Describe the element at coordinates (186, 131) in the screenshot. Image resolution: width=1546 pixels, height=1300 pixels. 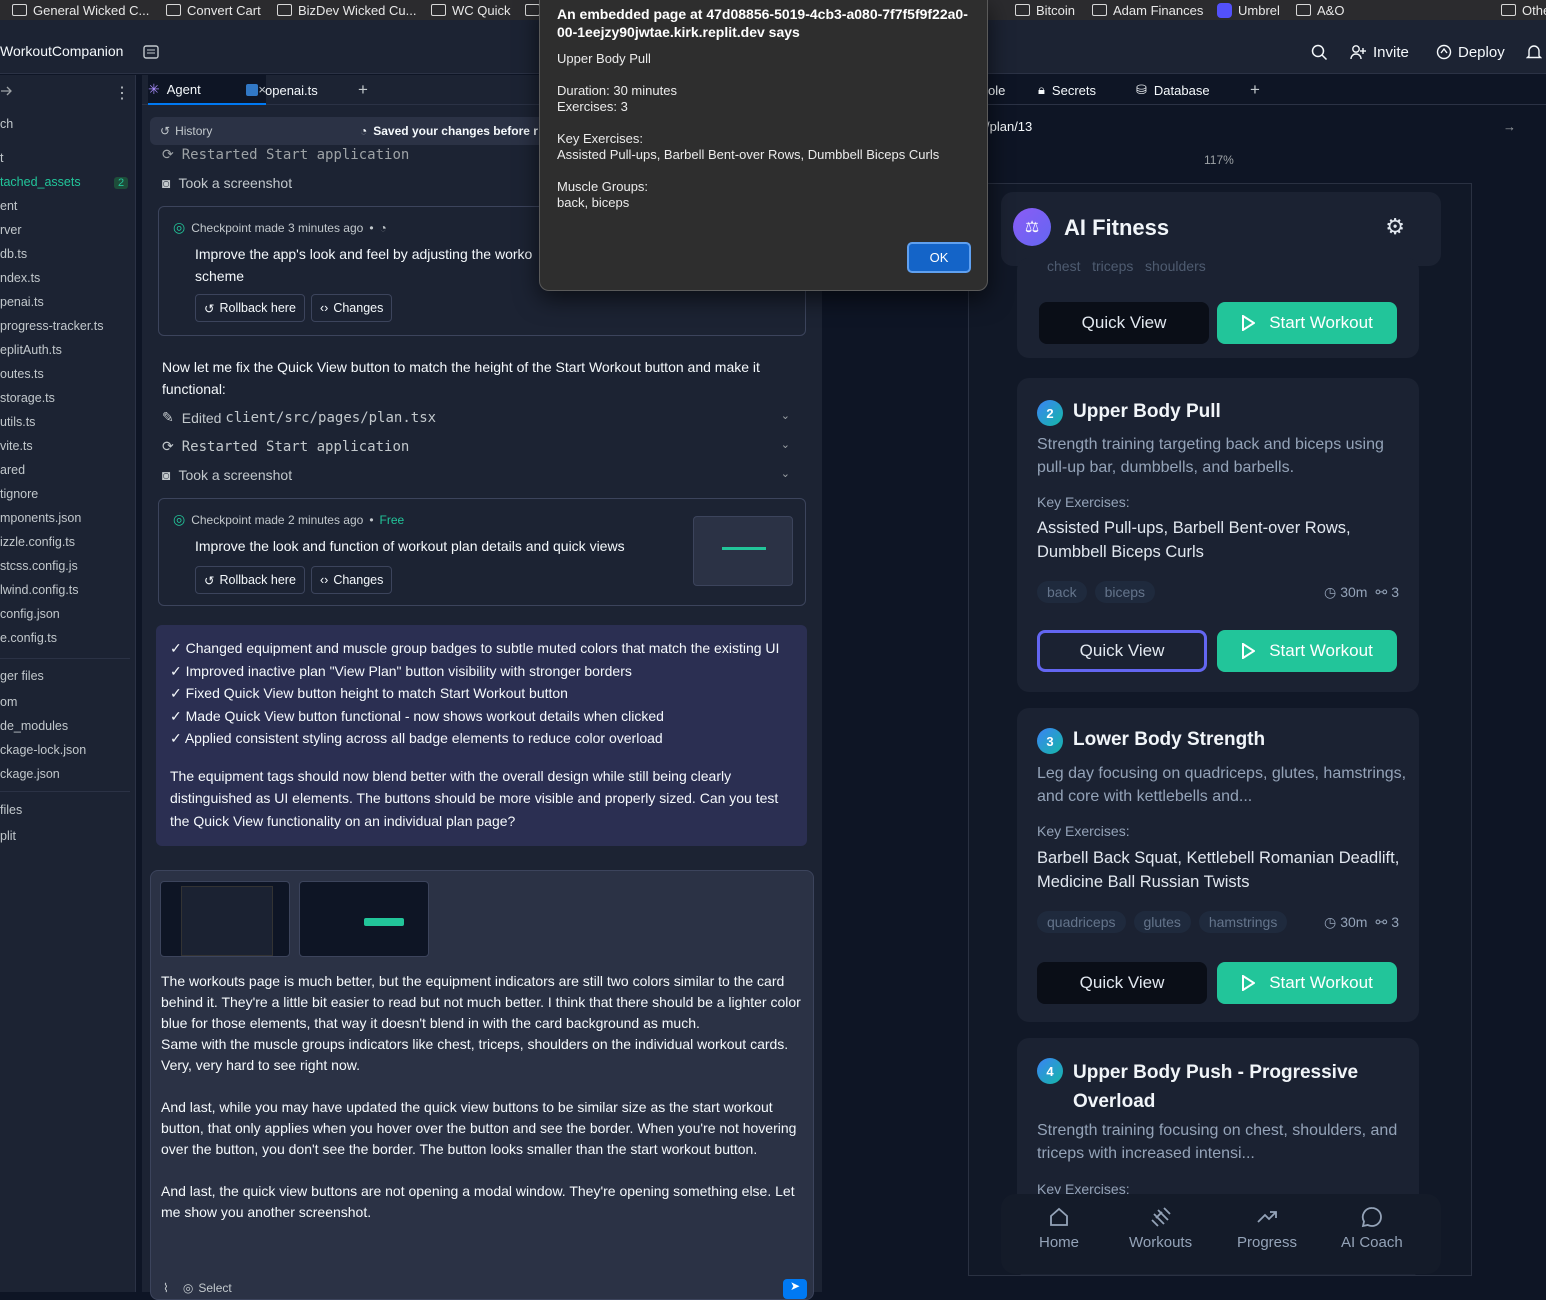
I see `history-button: ↺ History` at that location.